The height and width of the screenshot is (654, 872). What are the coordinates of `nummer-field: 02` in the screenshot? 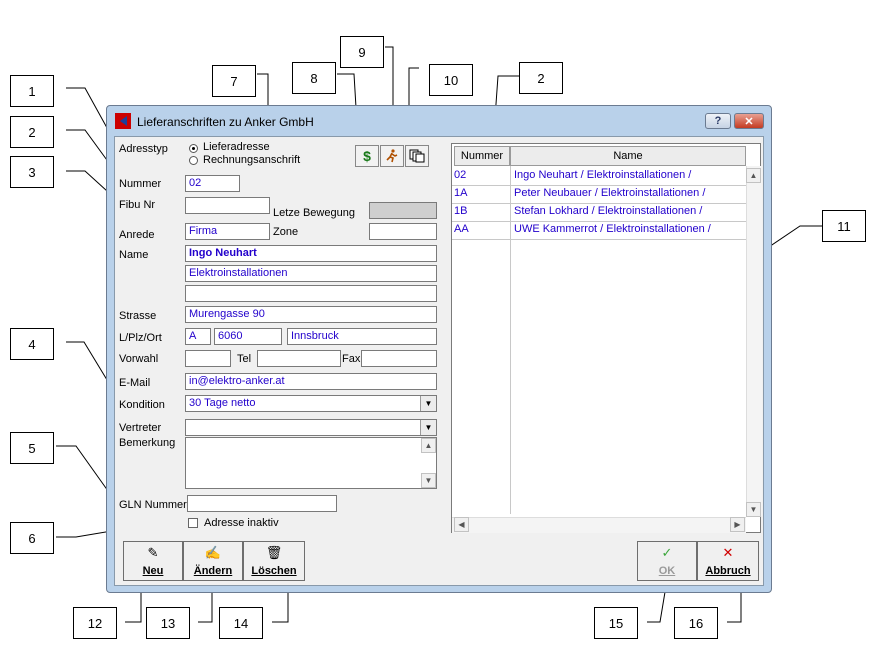 It's located at (212, 183).